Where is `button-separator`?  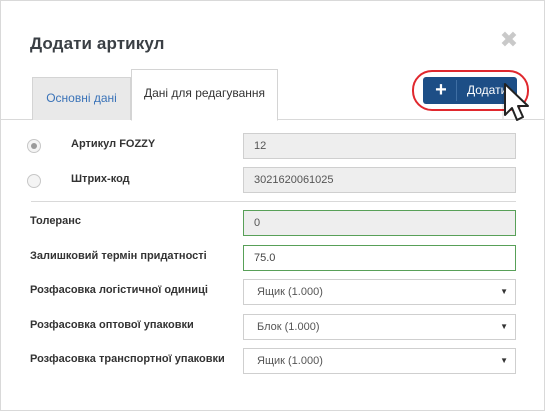 button-separator is located at coordinates (456, 90).